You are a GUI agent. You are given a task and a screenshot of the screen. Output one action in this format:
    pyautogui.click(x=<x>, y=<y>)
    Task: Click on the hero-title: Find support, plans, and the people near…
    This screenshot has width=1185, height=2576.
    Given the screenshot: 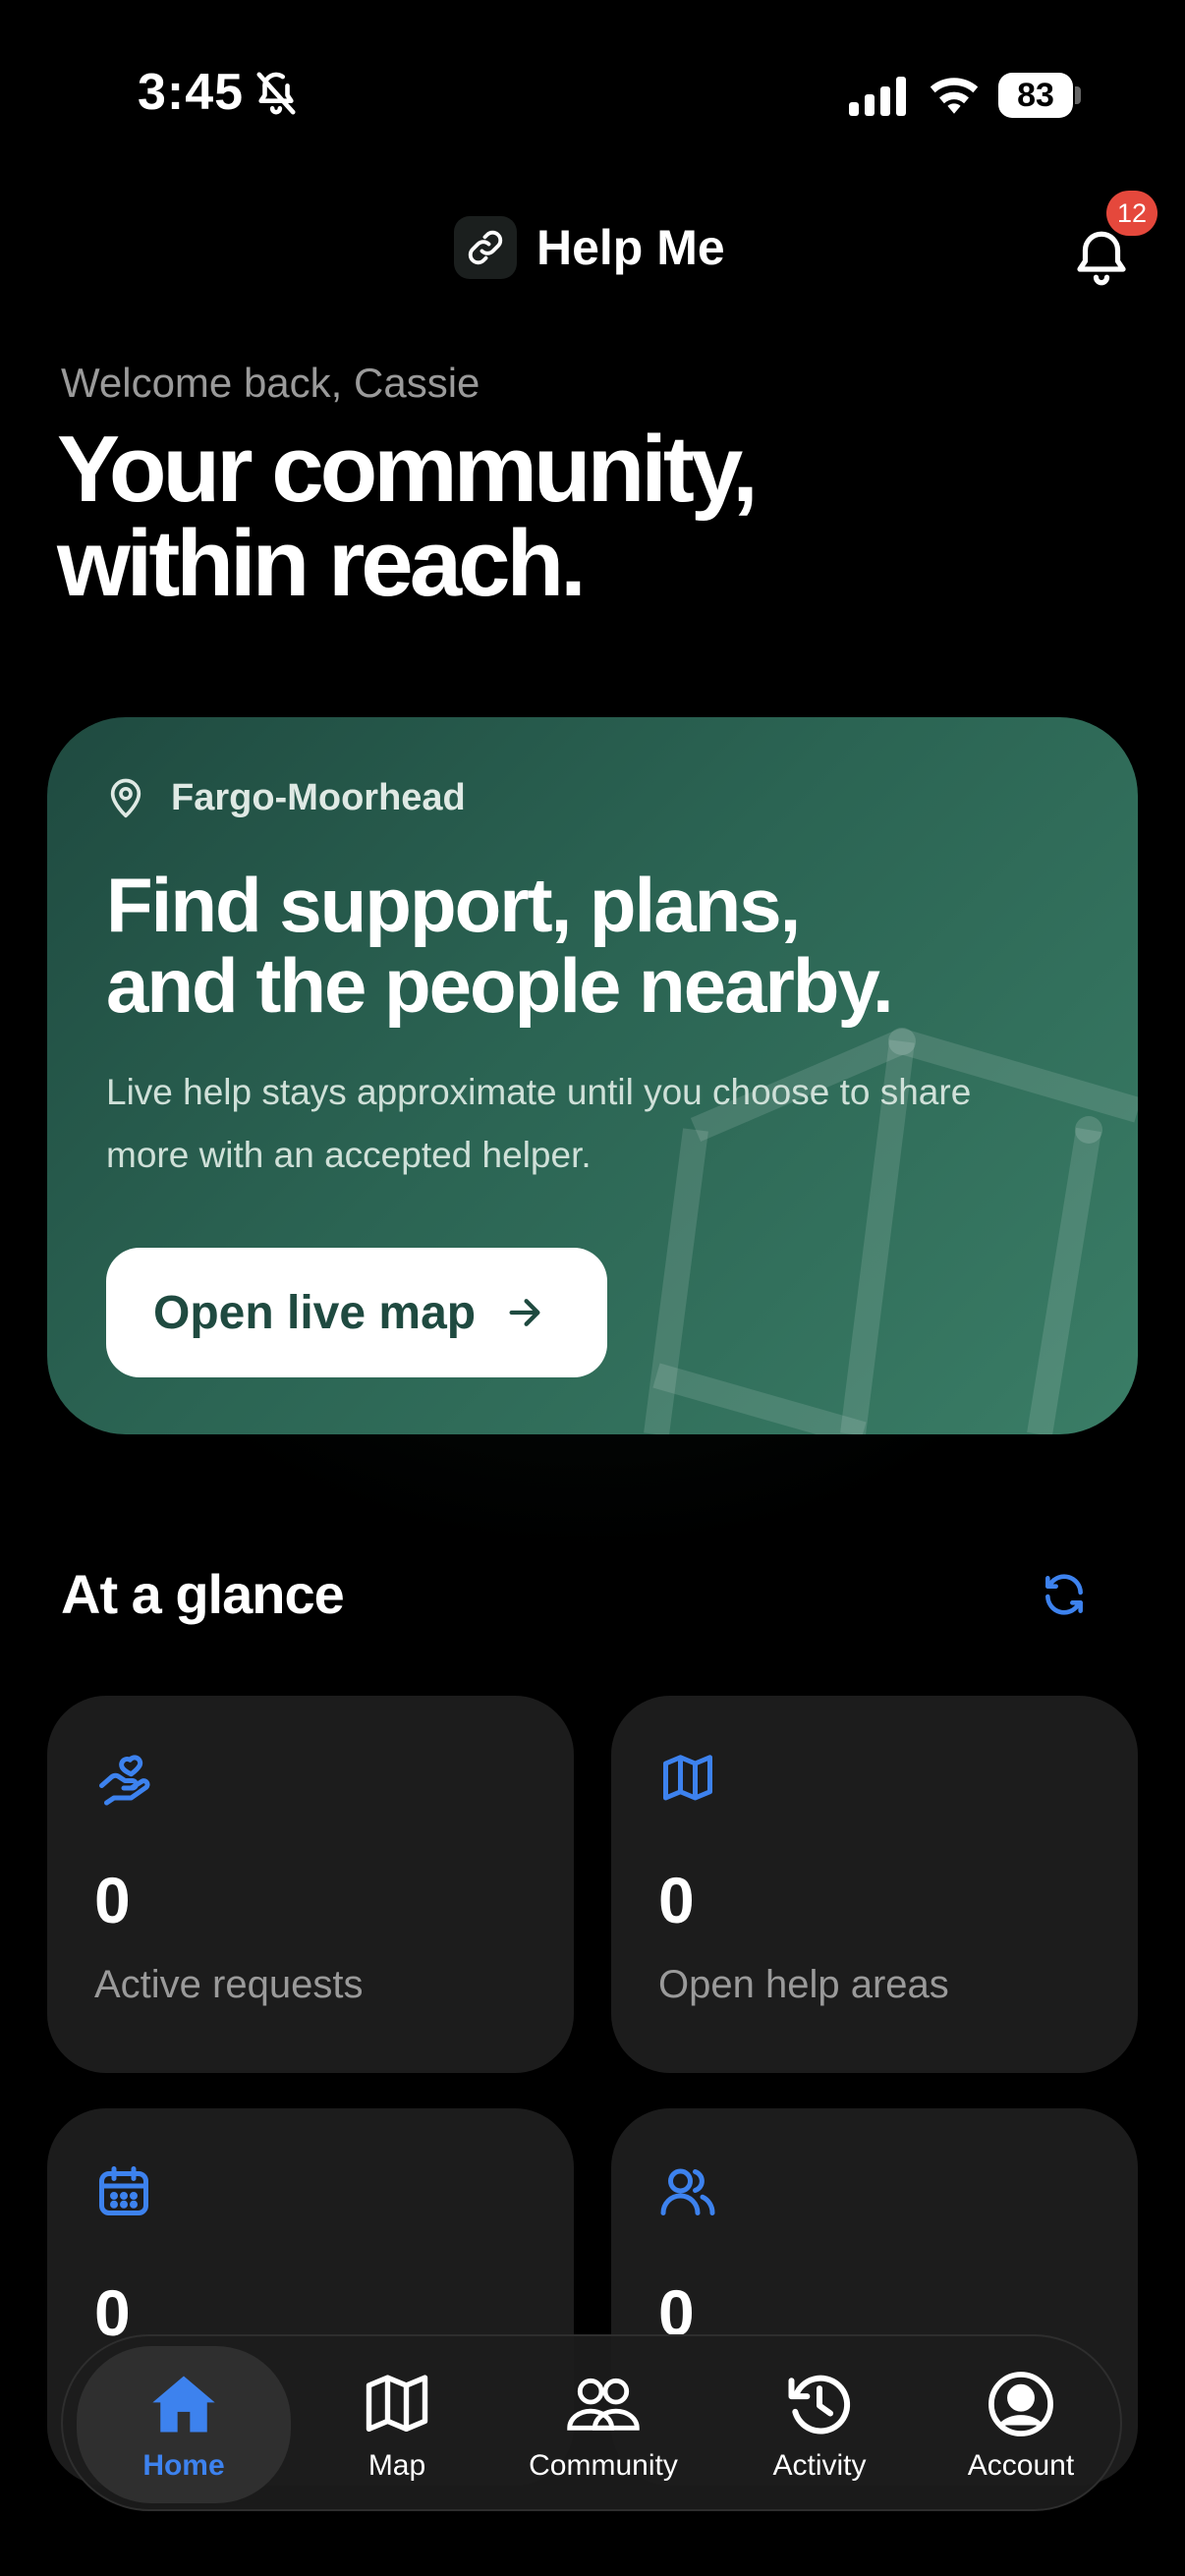 What is the action you would take?
    pyautogui.click(x=598, y=945)
    